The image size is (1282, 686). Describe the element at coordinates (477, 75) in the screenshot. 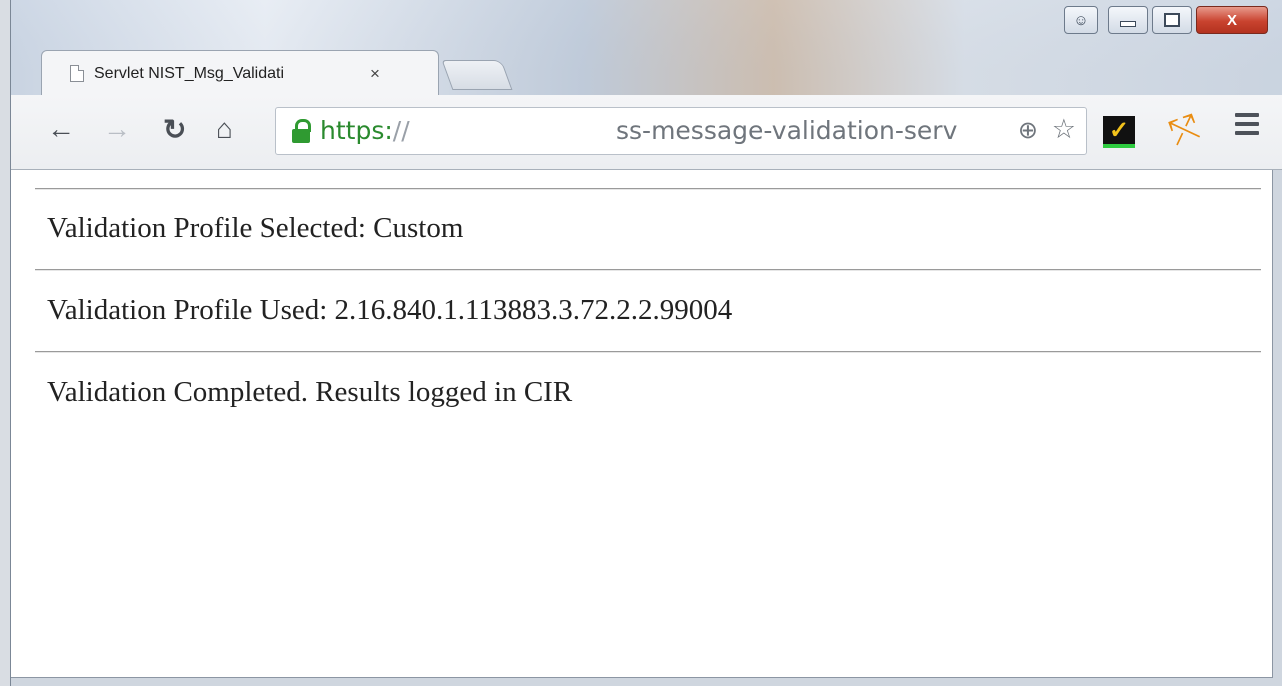

I see `new-tab-button` at that location.